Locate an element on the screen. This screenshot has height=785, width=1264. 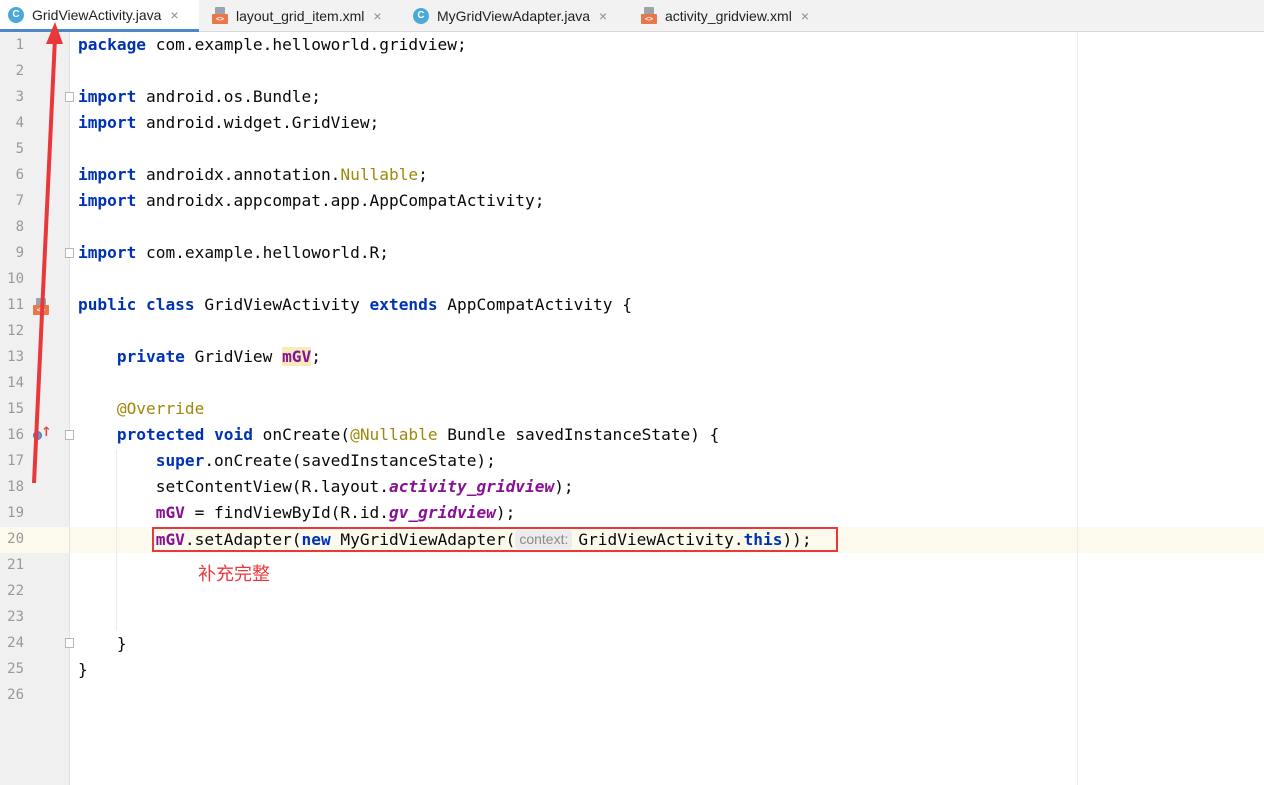
highlight-box is located at coordinates (495, 539).